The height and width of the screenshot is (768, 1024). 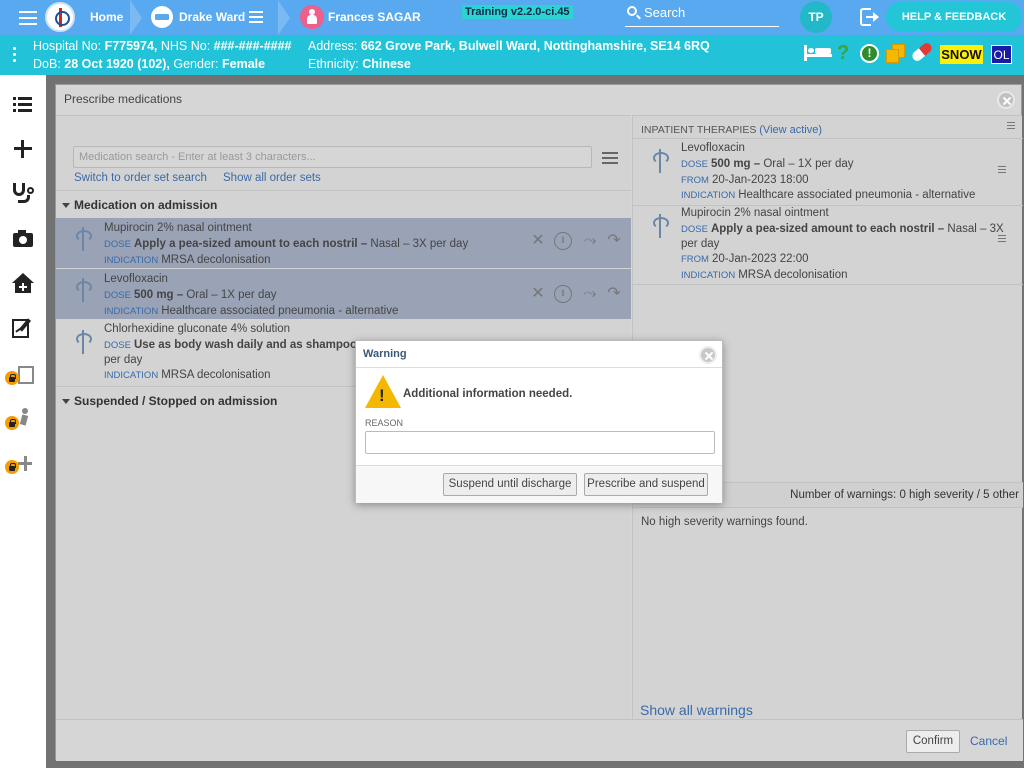 I want to click on confirm-button: Confirm, so click(x=933, y=741).